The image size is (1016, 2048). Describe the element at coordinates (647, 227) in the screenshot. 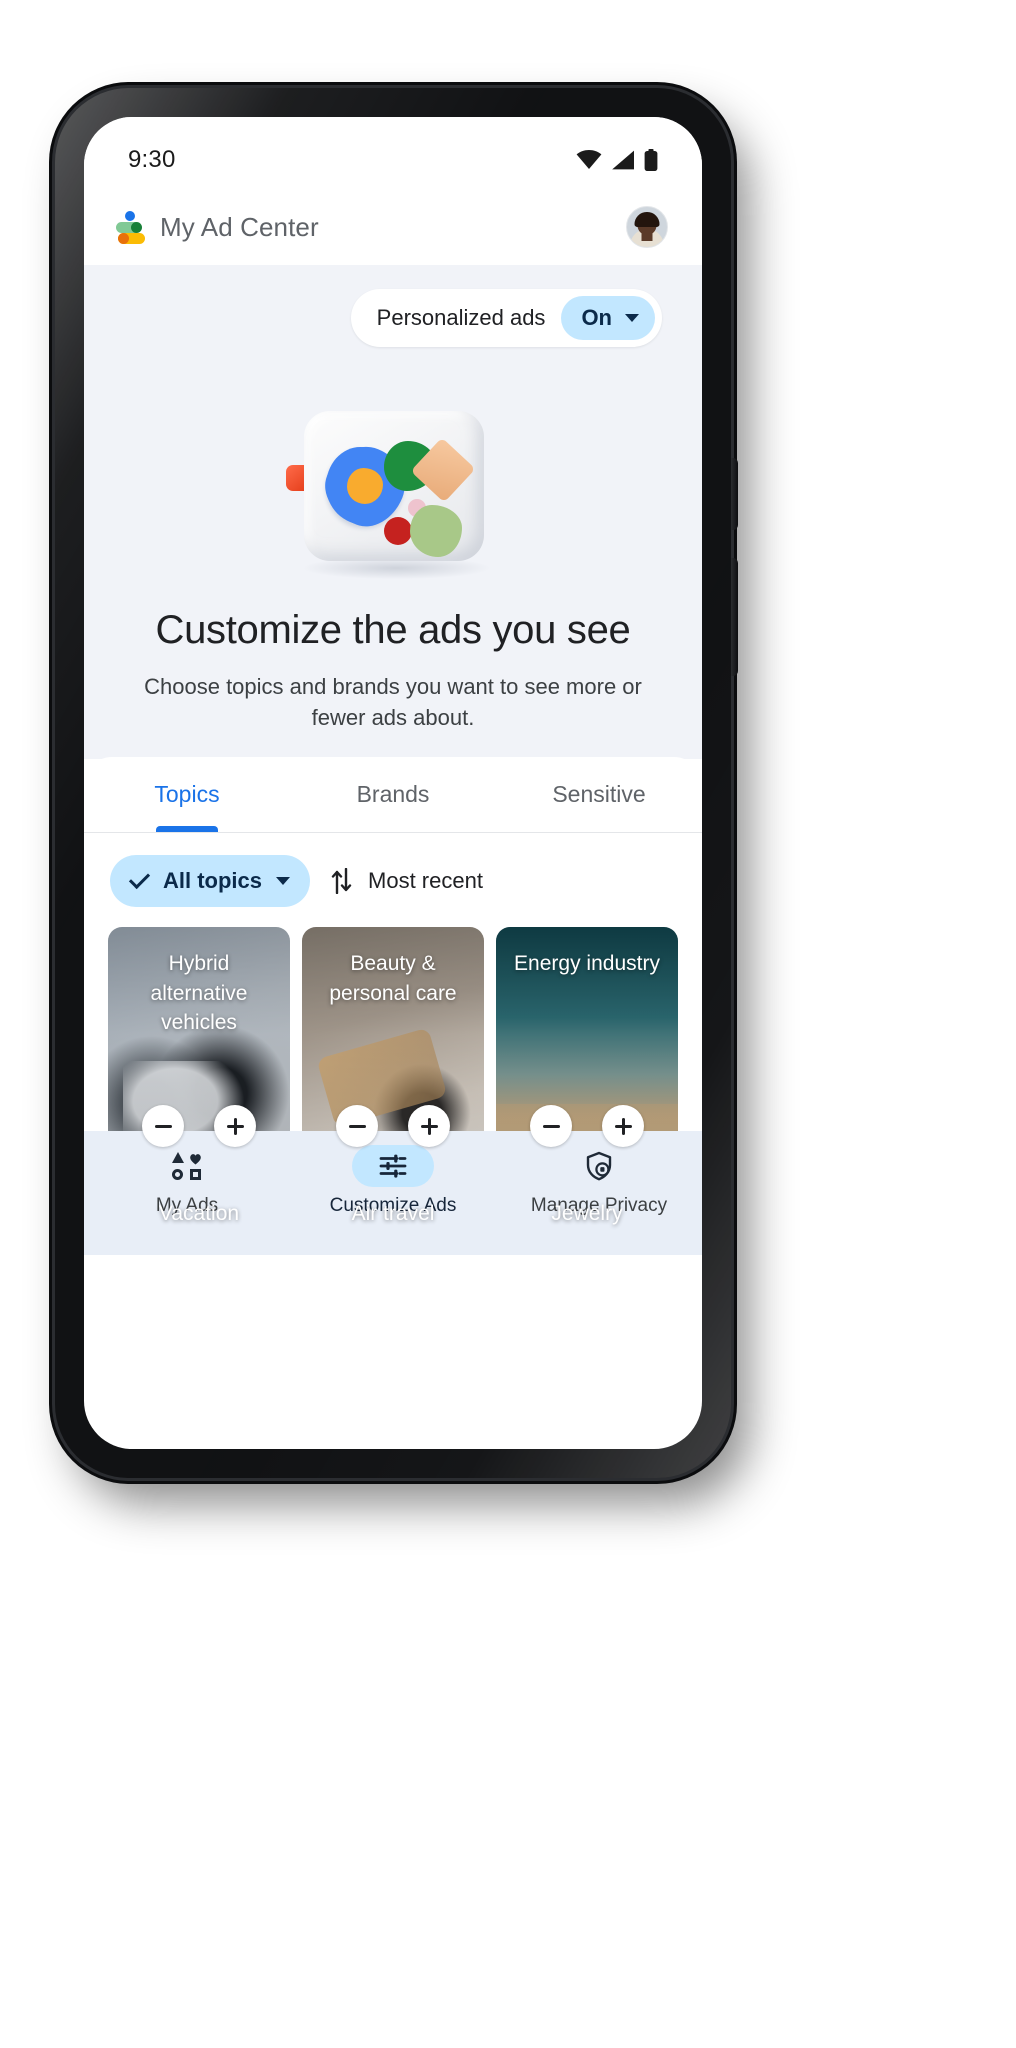

I see `avatar` at that location.